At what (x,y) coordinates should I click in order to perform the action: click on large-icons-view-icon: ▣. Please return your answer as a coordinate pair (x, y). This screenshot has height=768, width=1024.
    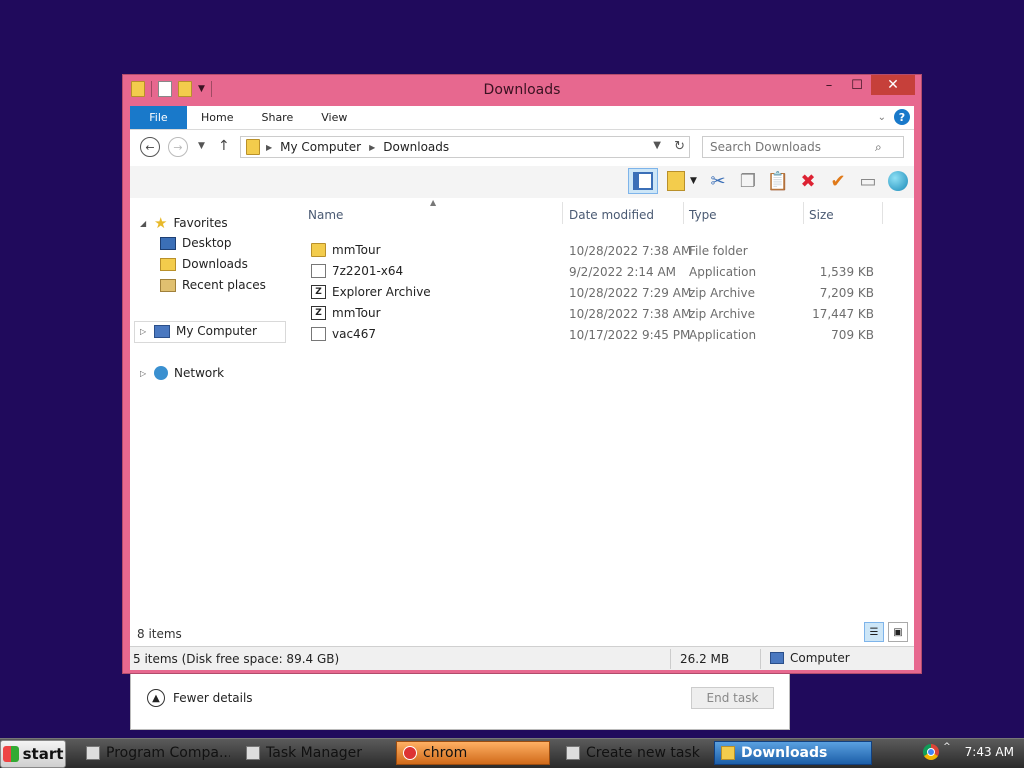
    Looking at the image, I should click on (898, 632).